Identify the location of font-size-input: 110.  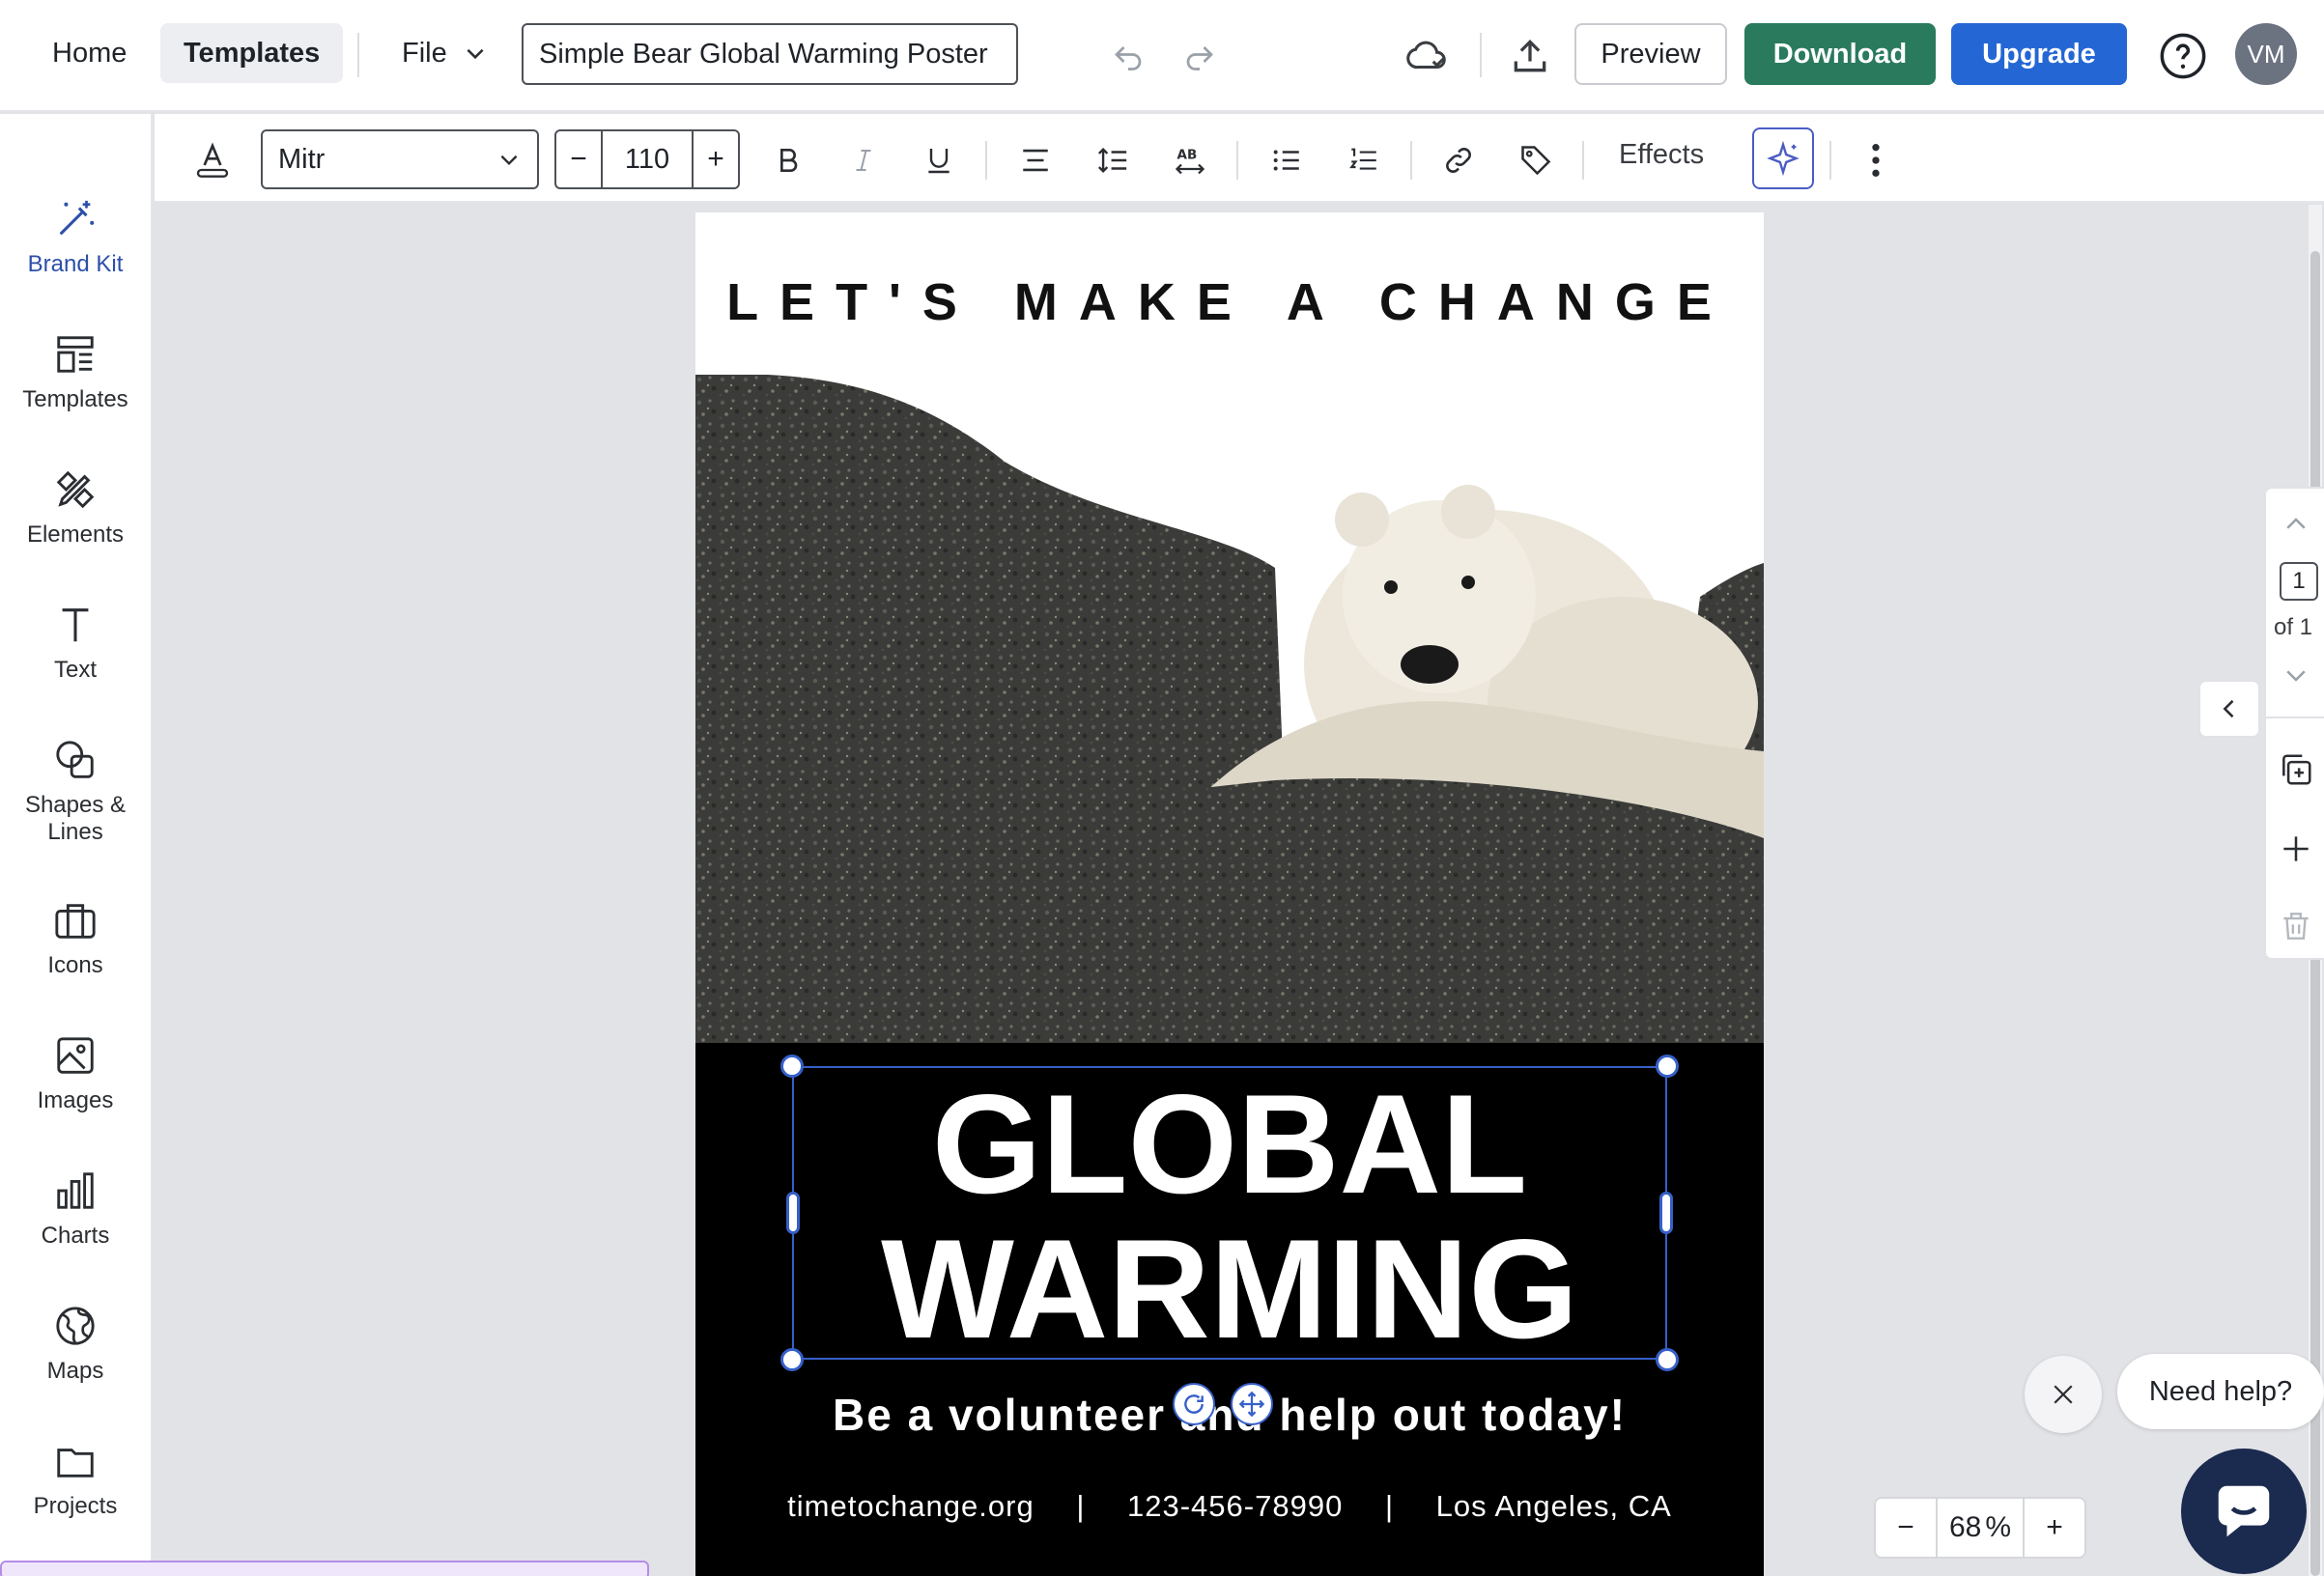
(647, 159).